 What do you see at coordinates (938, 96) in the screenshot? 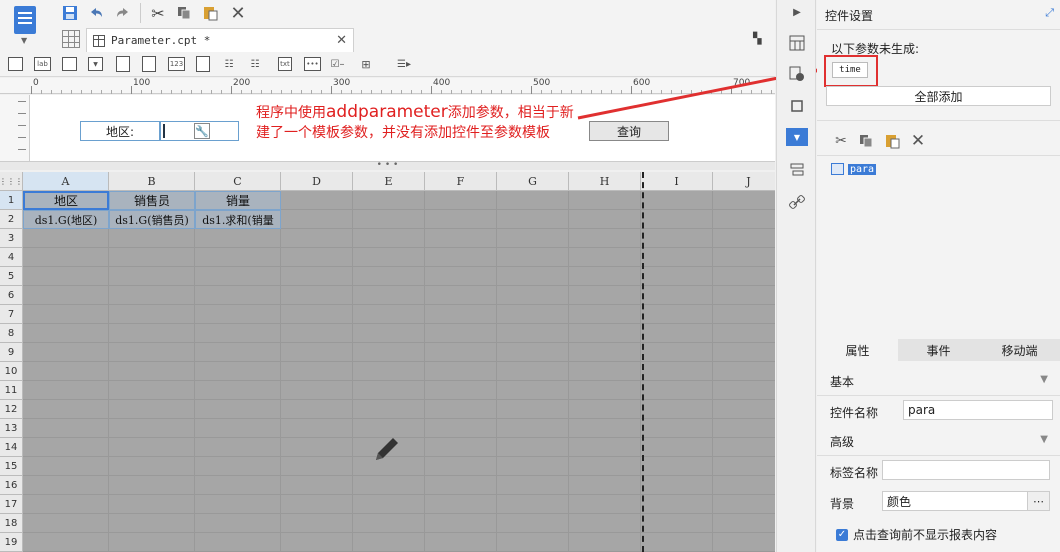
I see `add-all-button: 全部添加` at bounding box center [938, 96].